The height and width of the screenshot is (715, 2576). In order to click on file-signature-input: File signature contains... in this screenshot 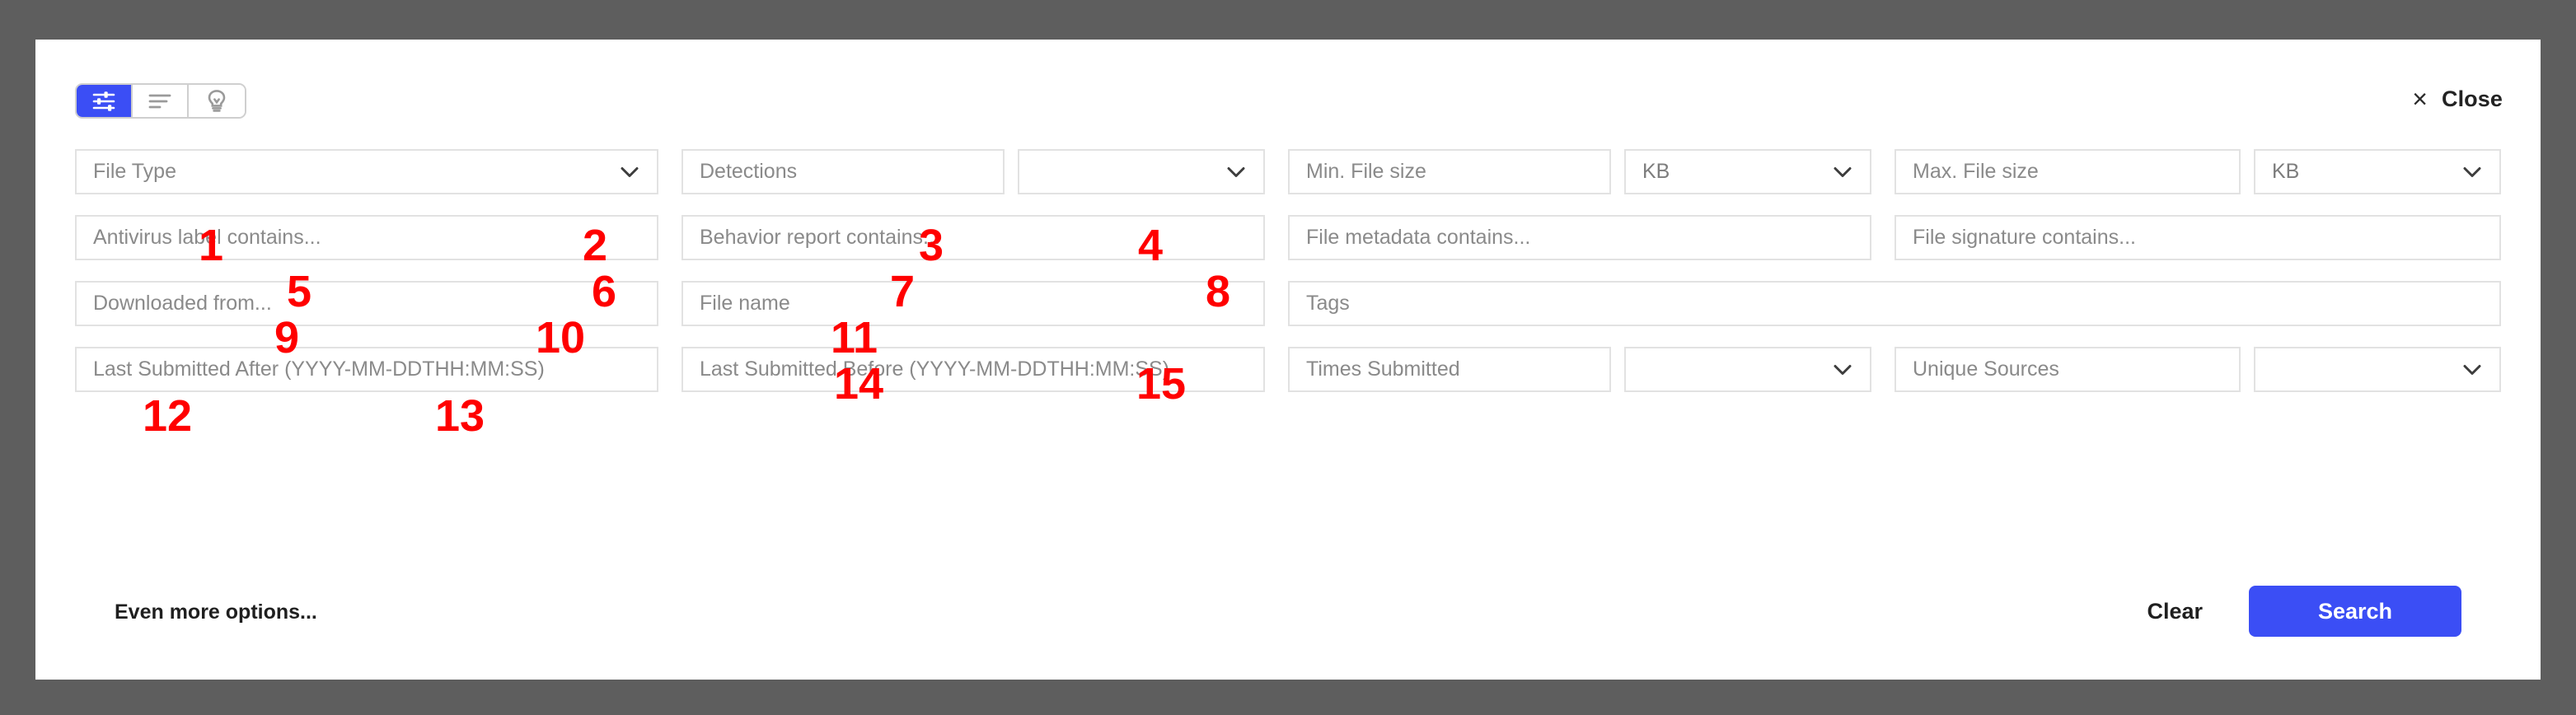, I will do `click(2198, 237)`.